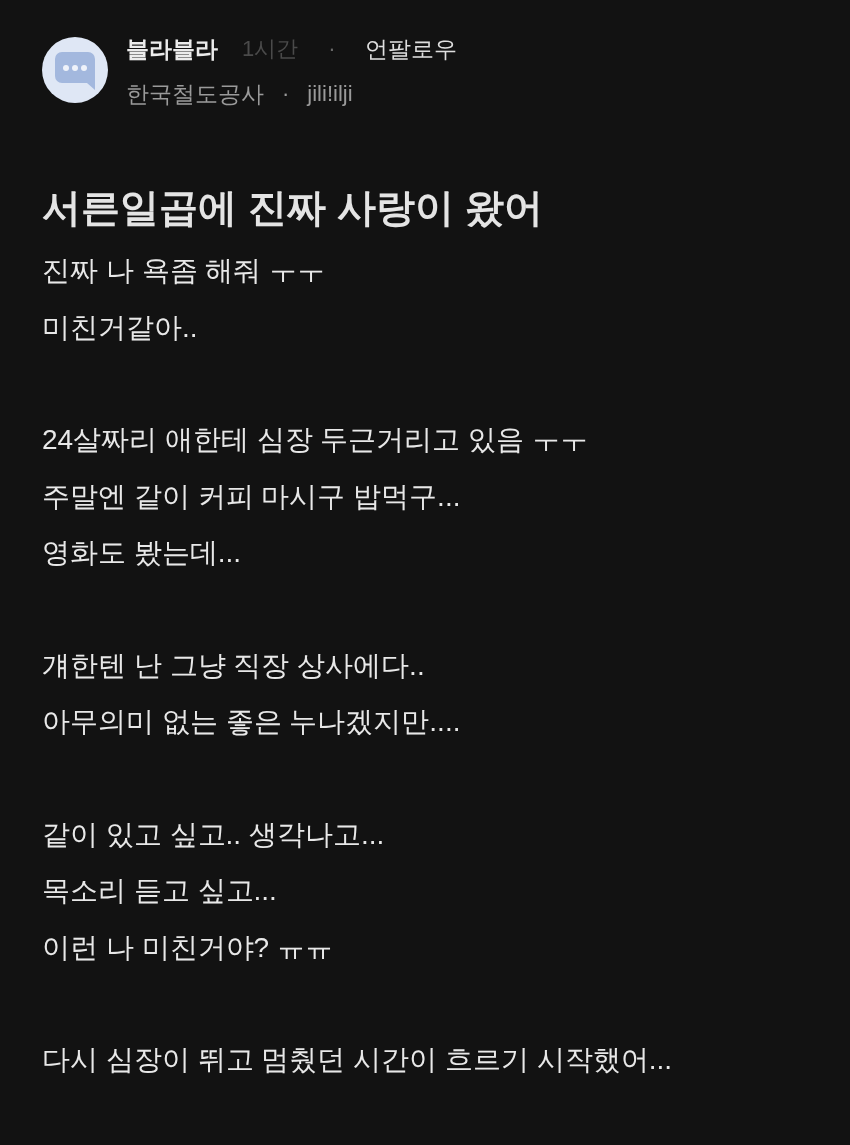  What do you see at coordinates (315, 440) in the screenshot?
I see `body-text-line: 24살짜리 애한테 심장 두근거리고 있음 ㅜㅜ` at bounding box center [315, 440].